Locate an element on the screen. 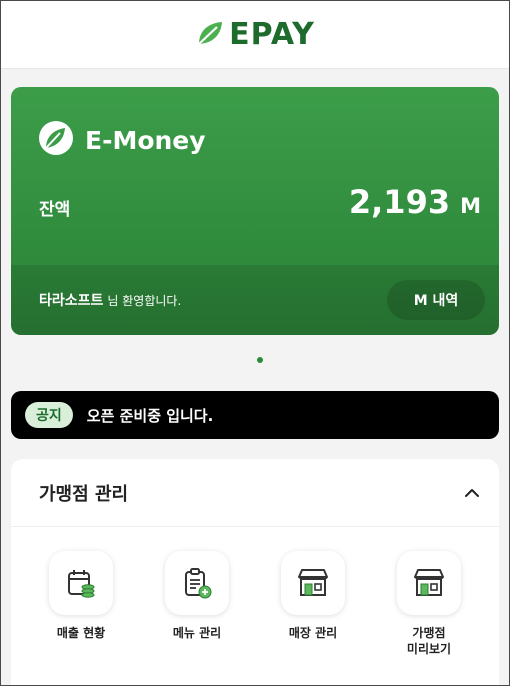 The height and width of the screenshot is (686, 510). balance-unit: M is located at coordinates (470, 206).